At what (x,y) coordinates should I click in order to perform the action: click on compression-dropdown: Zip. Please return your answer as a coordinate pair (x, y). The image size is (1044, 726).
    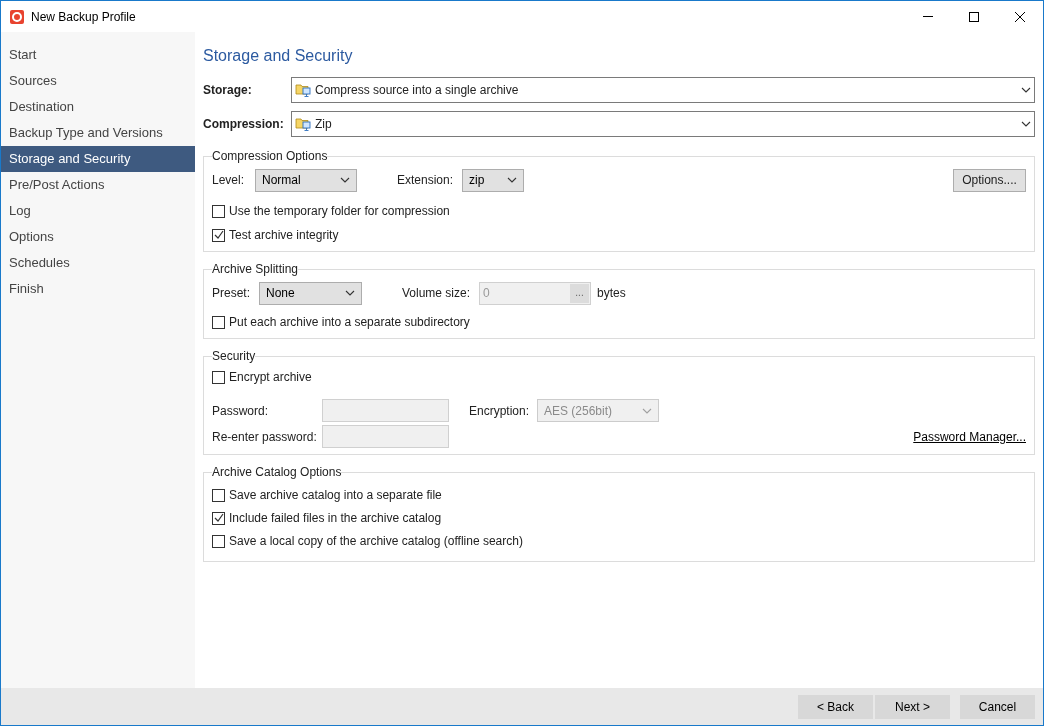
    Looking at the image, I should click on (663, 124).